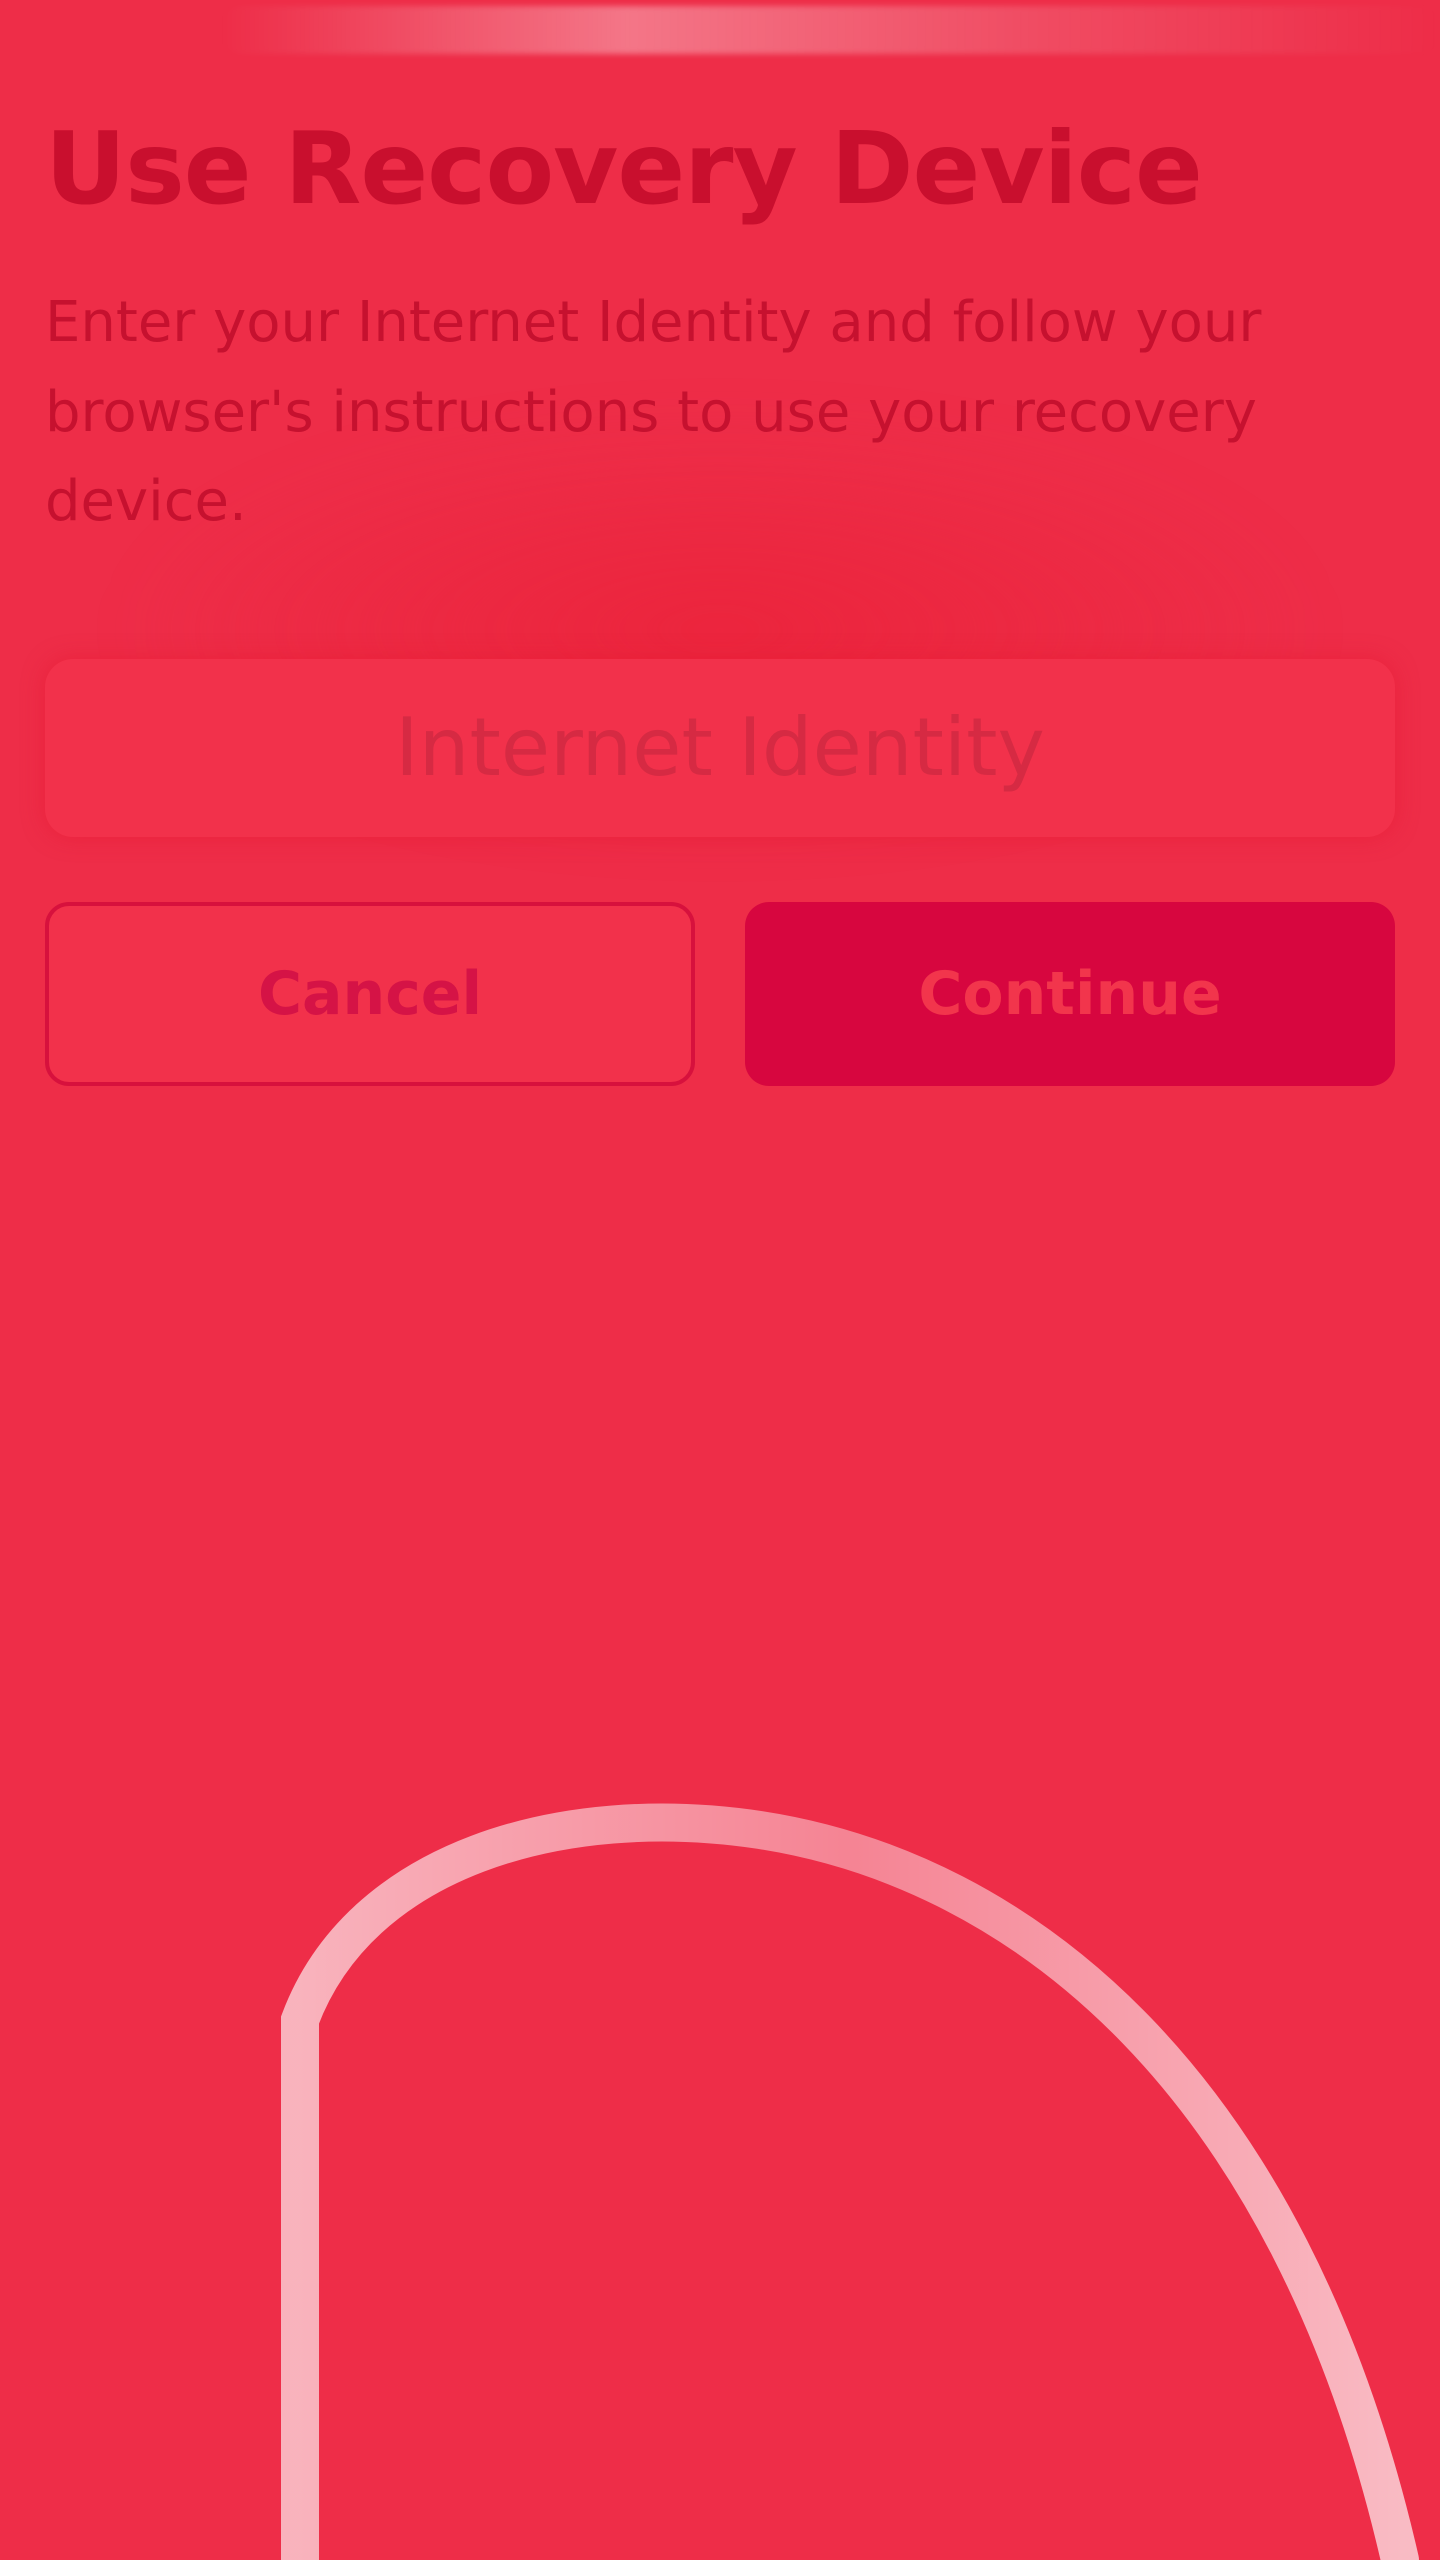  What do you see at coordinates (624, 168) in the screenshot?
I see `page-title: Use Recovery Device` at bounding box center [624, 168].